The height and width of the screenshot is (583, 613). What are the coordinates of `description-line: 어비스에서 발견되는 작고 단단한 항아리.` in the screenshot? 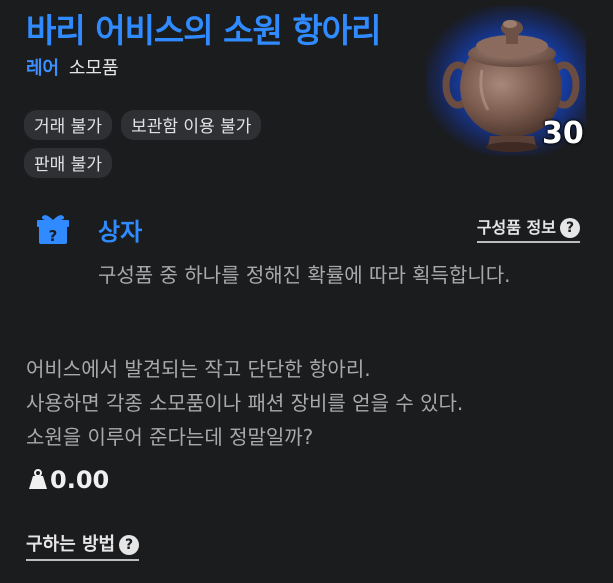 It's located at (198, 369).